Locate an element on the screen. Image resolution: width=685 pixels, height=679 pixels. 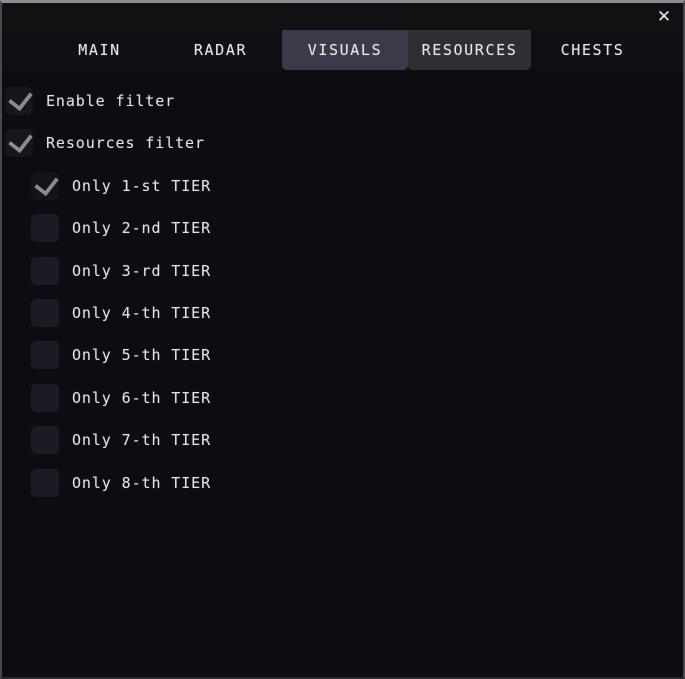
checkbox-label: Only 5-th TIER is located at coordinates (142, 355).